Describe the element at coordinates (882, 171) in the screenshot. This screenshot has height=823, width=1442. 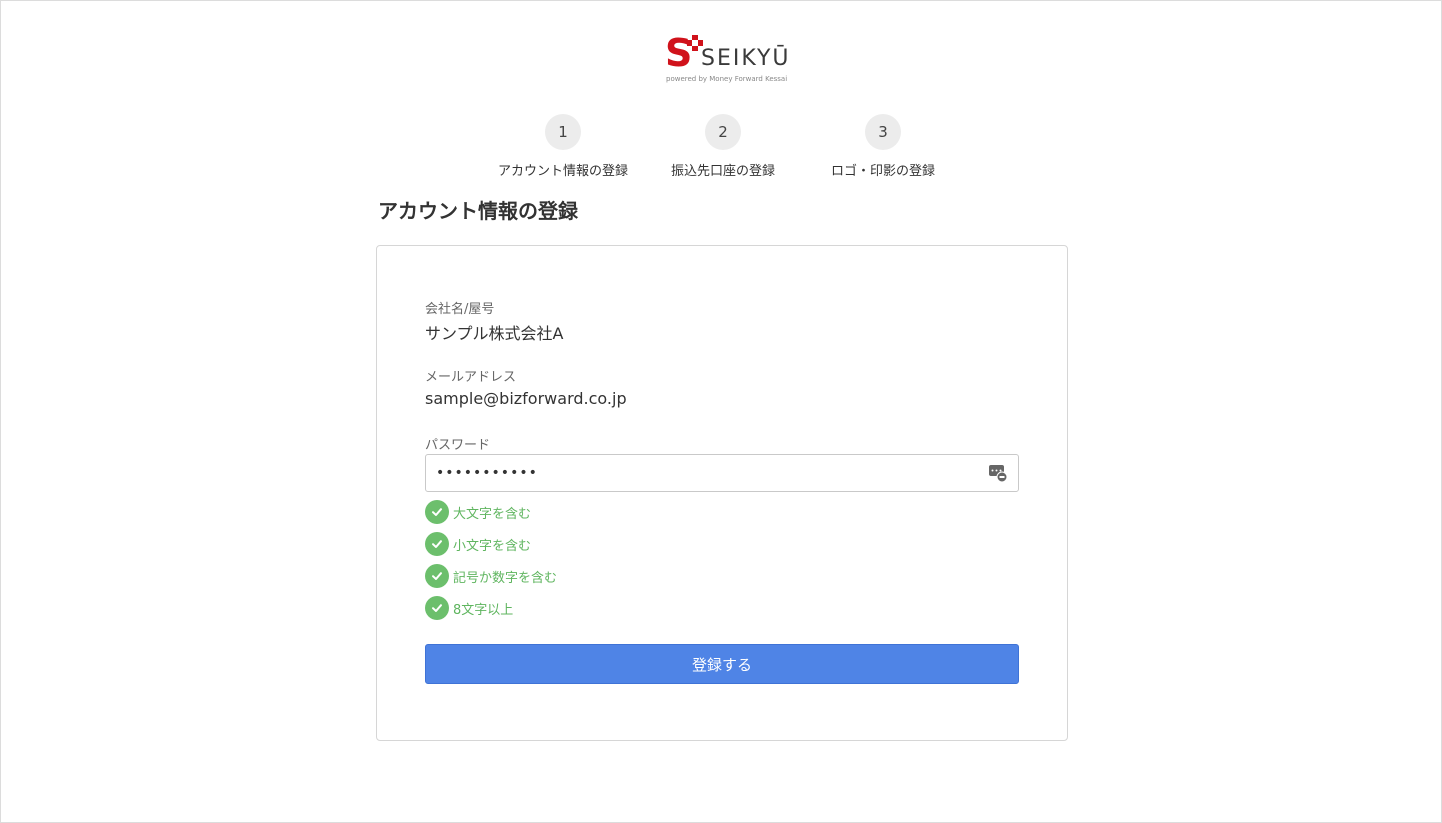
I see `step-label: ロゴ・印影の登録` at that location.